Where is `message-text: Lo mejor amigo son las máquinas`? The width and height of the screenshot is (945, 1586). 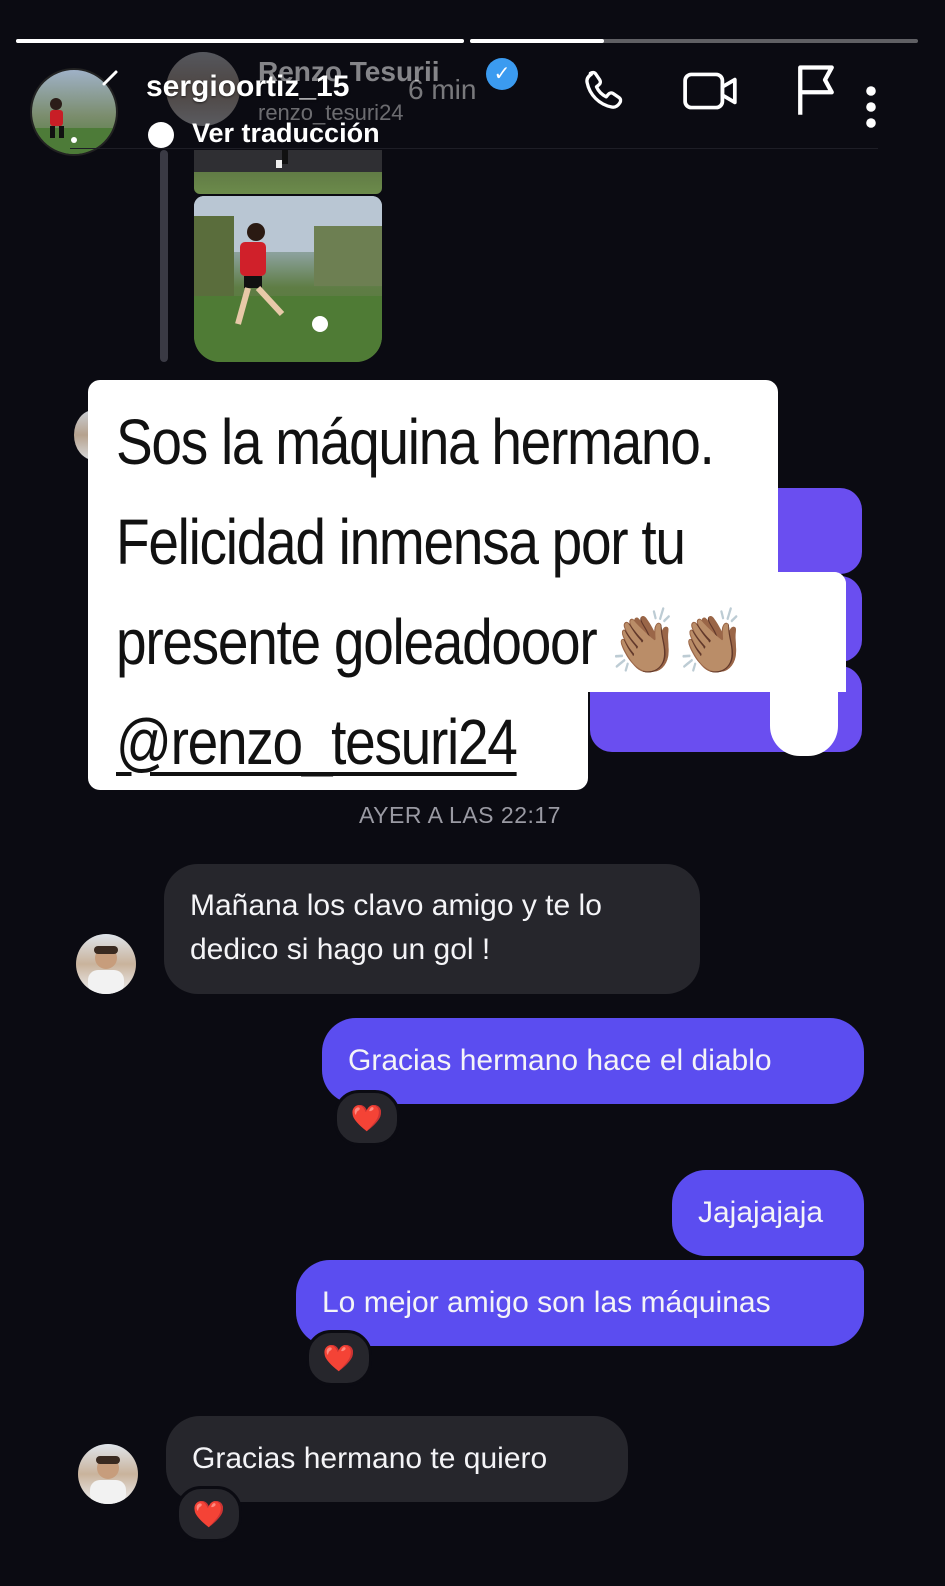
message-text: Lo mejor amigo son las máquinas is located at coordinates (546, 1302).